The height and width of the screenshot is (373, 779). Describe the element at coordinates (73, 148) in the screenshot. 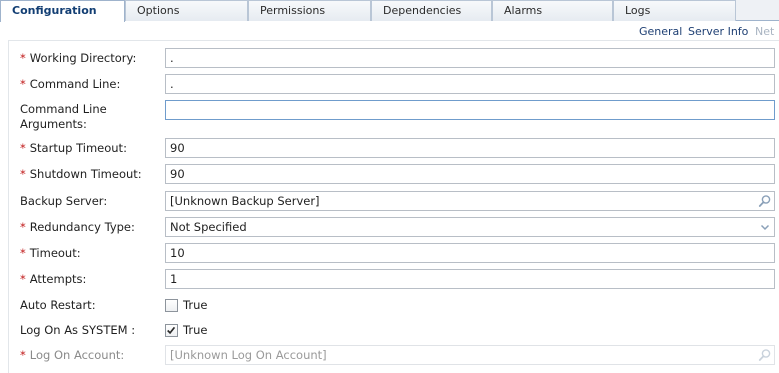

I see `startup-timeout-label: * Startup Timeout:` at that location.